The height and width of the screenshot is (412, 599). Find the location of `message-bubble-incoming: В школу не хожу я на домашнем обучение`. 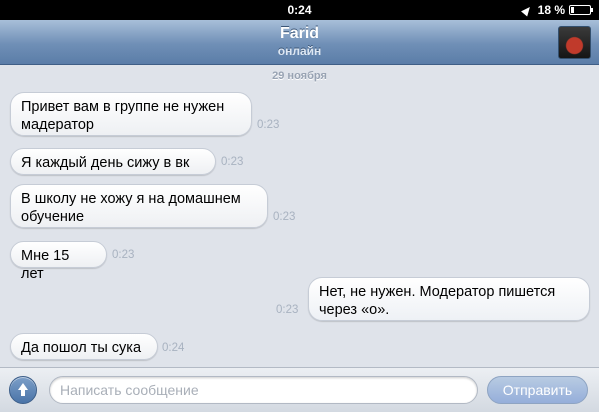

message-bubble-incoming: В школу не хожу я на домашнем обучение is located at coordinates (139, 206).